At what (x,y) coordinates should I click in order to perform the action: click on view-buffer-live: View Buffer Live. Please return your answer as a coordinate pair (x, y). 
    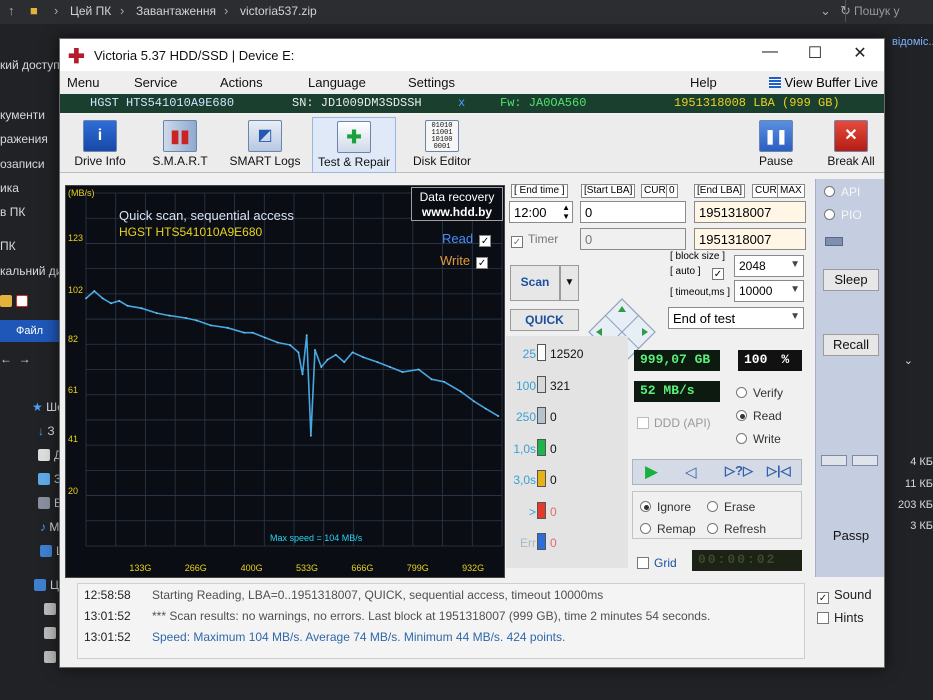
    Looking at the image, I should click on (823, 82).